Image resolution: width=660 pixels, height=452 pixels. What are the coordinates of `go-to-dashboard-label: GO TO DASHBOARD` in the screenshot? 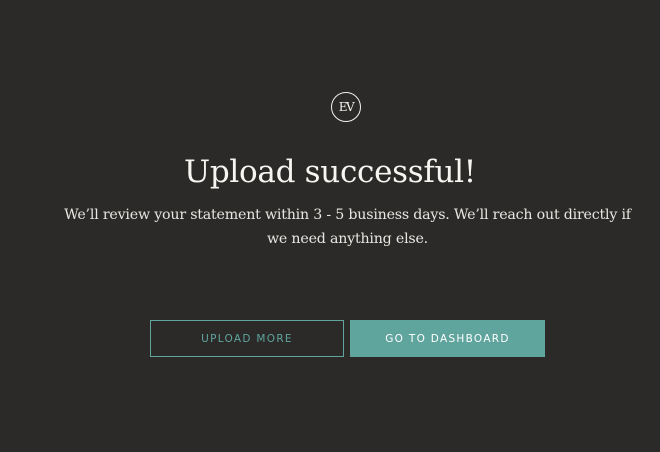 It's located at (447, 338).